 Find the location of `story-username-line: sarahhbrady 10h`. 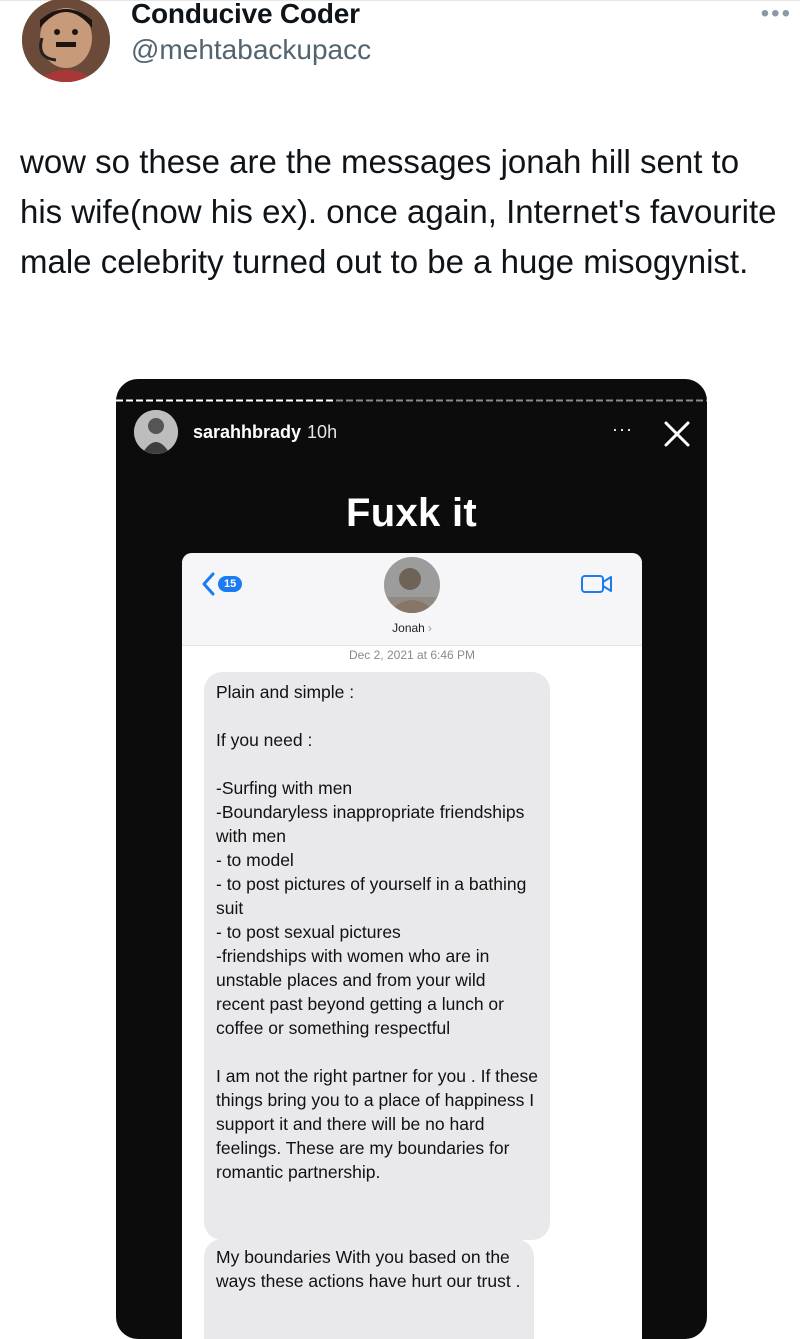

story-username-line: sarahhbrady 10h is located at coordinates (265, 432).